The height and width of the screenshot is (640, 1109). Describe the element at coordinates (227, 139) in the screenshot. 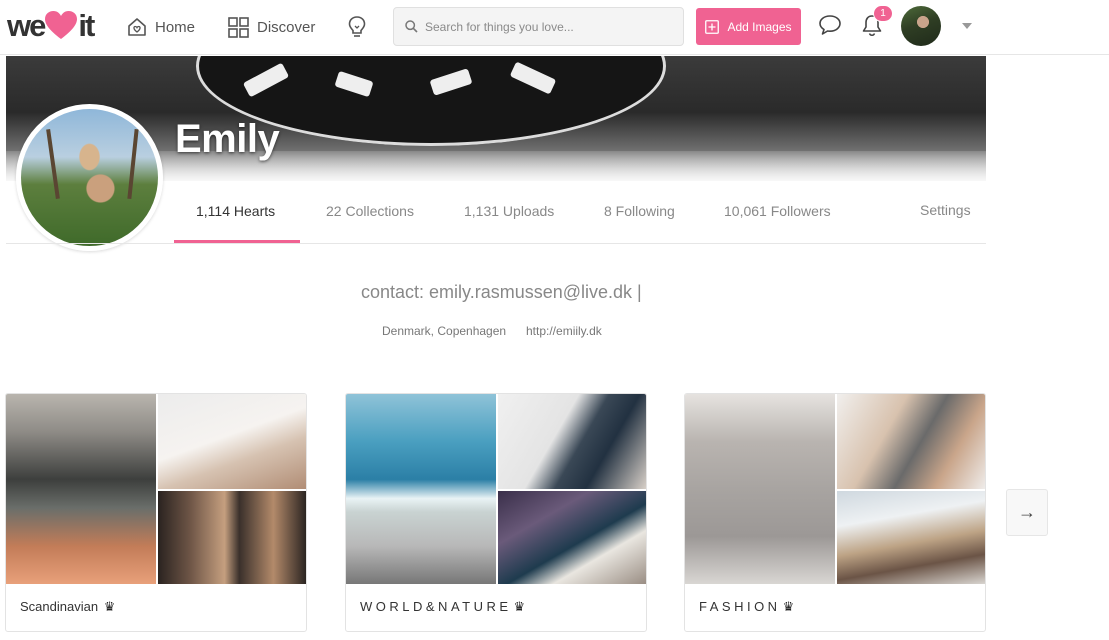

I see `profile-name: Emily` at that location.